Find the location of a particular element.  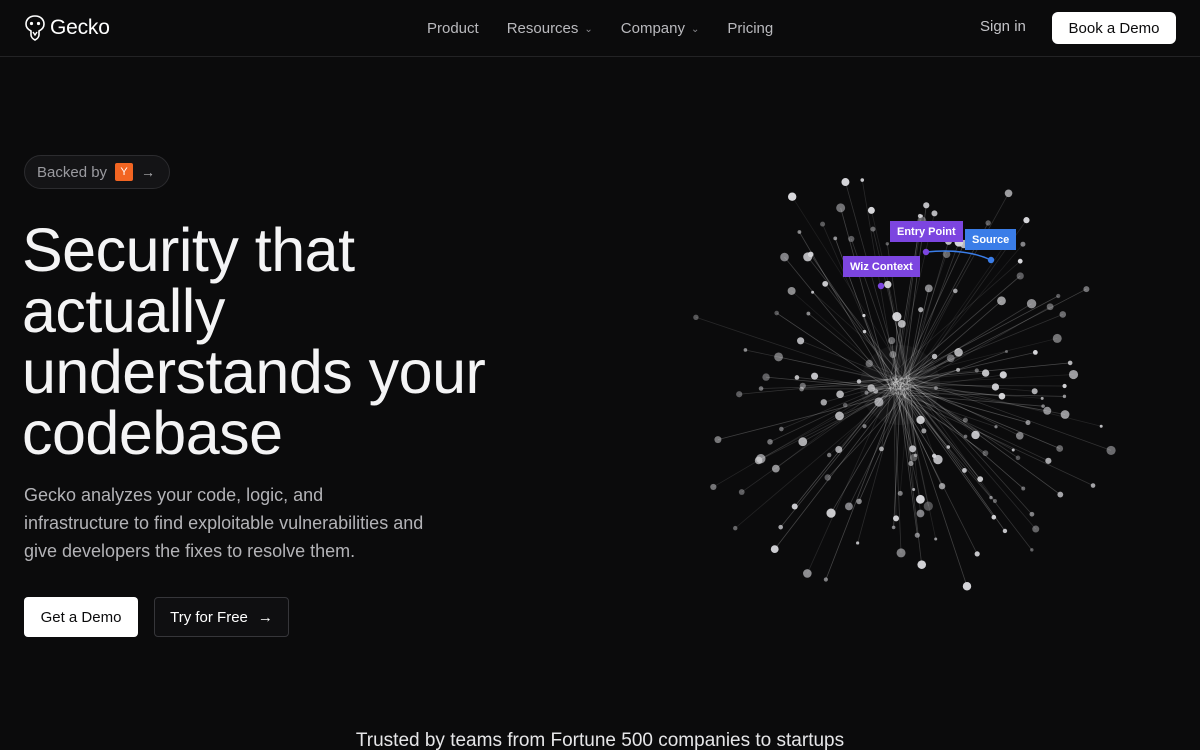

chevron-down-icon: ⌄ is located at coordinates (695, 29).